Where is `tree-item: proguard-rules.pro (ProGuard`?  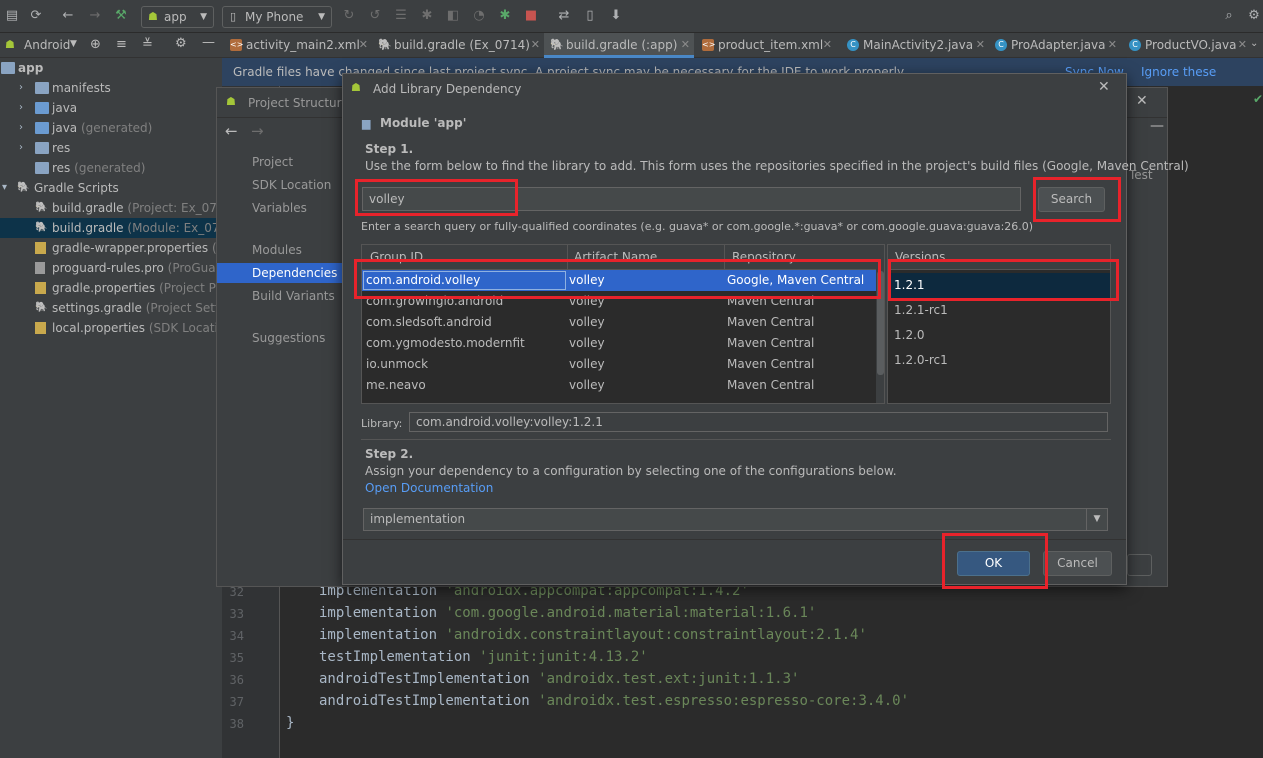 tree-item: proguard-rules.pro (ProGuard is located at coordinates (111, 268).